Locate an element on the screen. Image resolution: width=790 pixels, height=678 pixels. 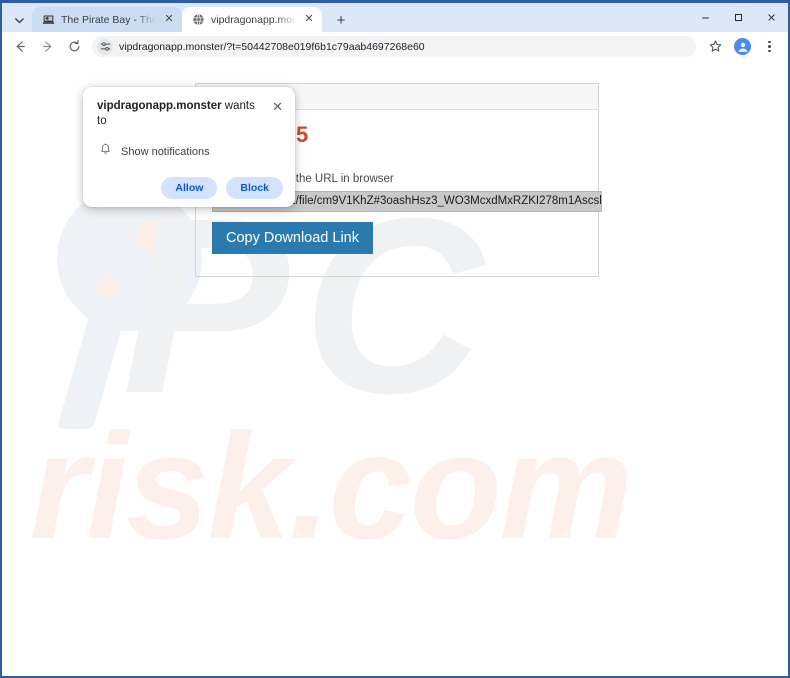
minimize-button is located at coordinates (705, 17).